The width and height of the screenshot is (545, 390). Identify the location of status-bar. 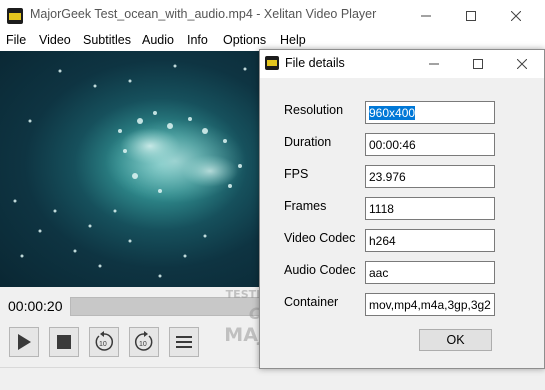
(272, 378).